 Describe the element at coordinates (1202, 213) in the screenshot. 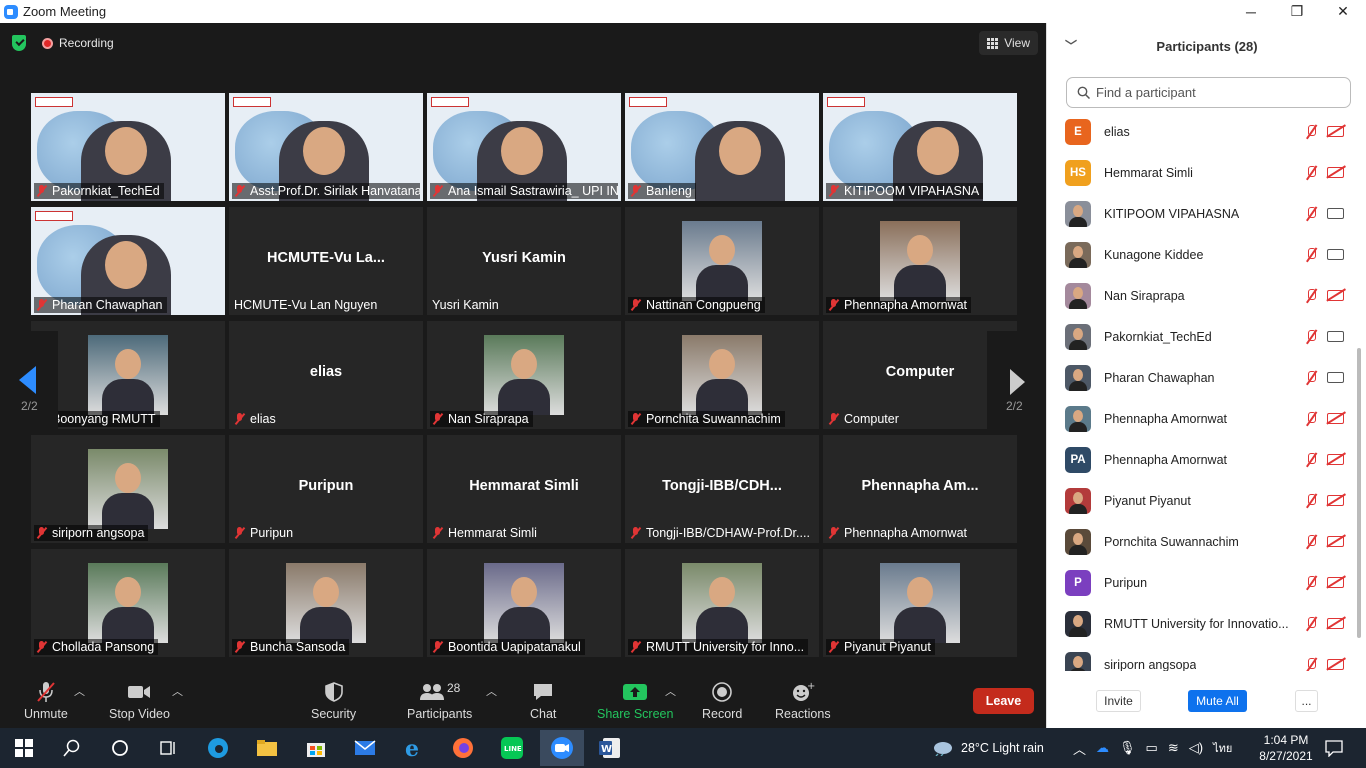

I see `participant-row: KITIPOOM VIPAHASNA` at that location.